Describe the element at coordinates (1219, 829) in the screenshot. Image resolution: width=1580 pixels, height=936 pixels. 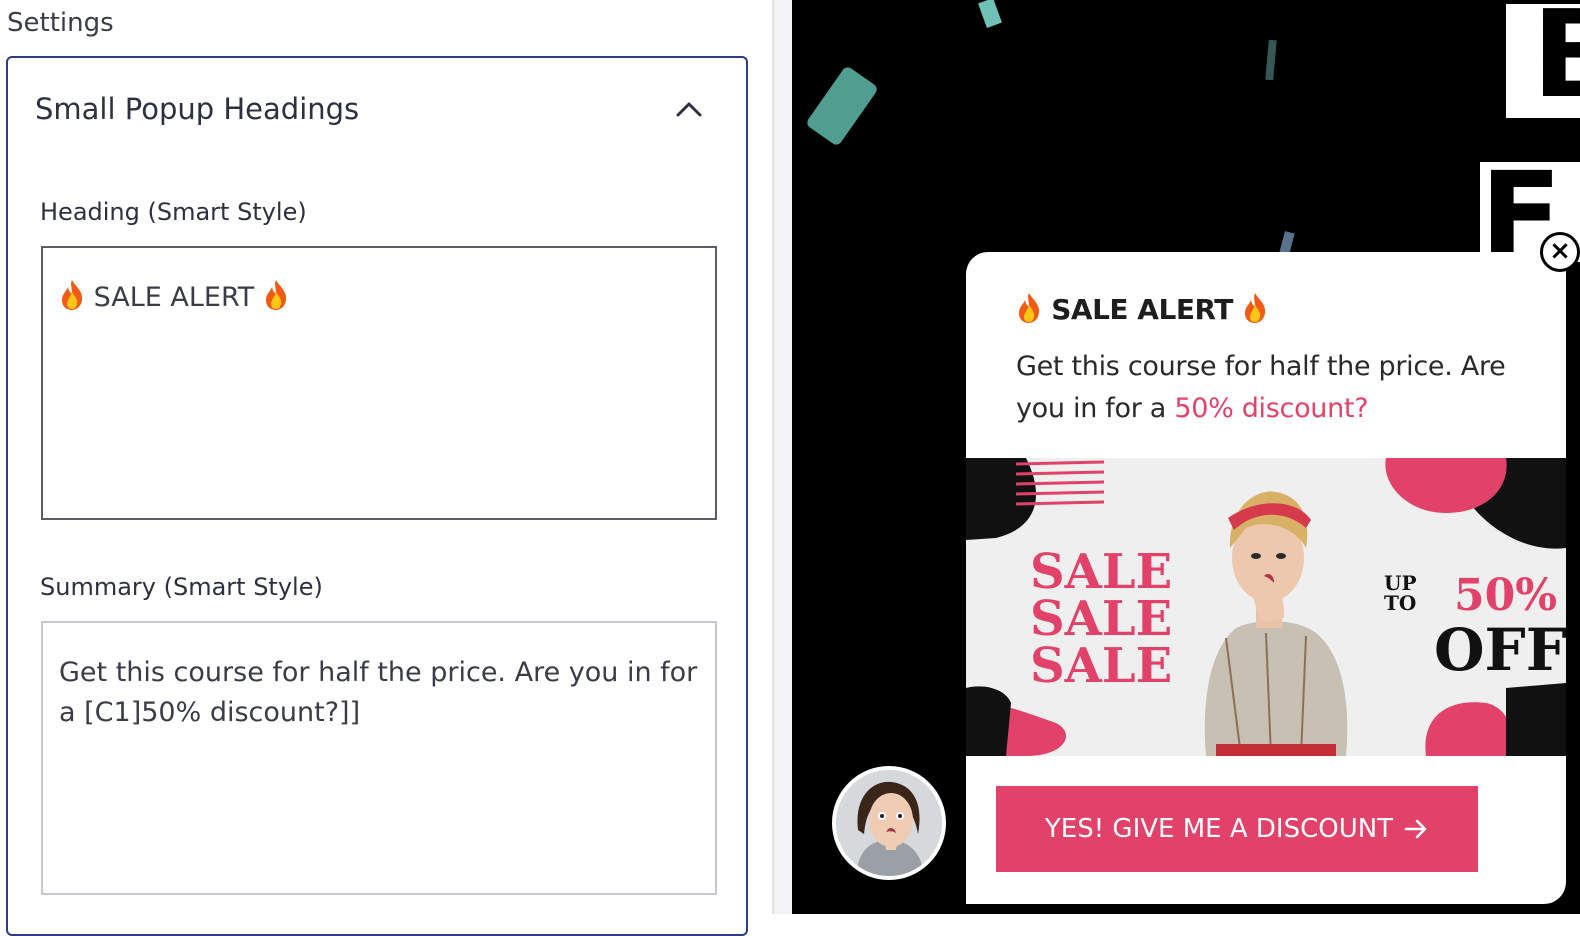
I see `cta-label: YES! GIVE ME A DISCOUNT` at that location.